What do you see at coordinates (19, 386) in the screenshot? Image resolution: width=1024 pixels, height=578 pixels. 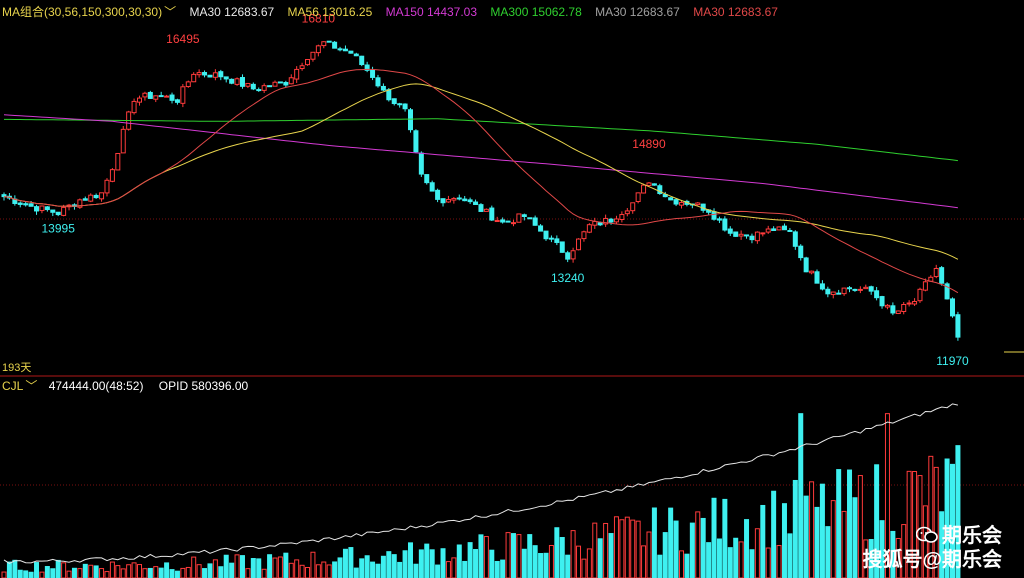 I see `indicator-selector: CJL ﹀` at bounding box center [19, 386].